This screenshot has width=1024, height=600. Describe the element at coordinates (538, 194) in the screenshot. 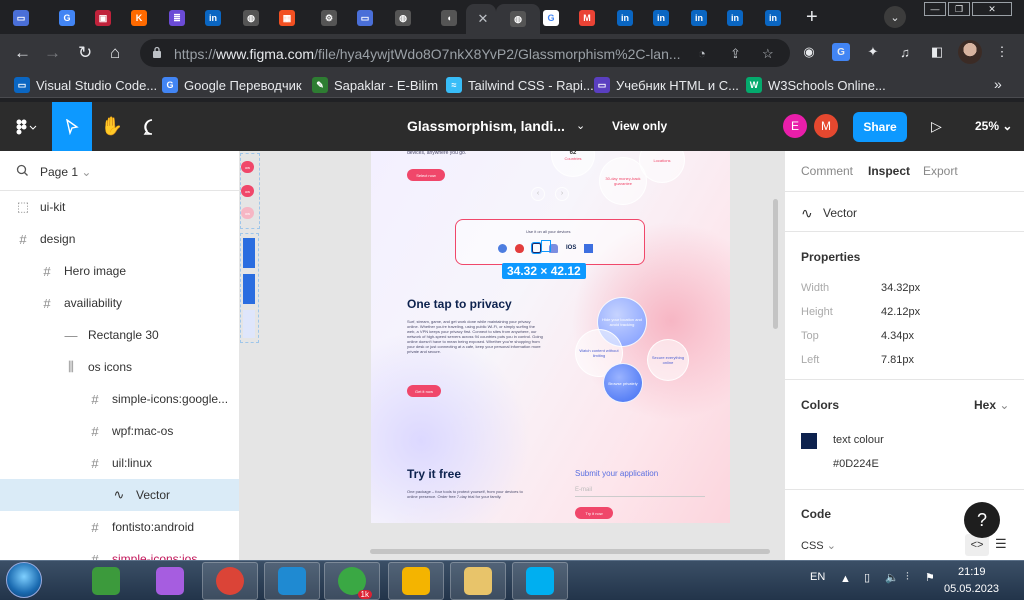

I see `carousel-prev-button: ‹` at that location.